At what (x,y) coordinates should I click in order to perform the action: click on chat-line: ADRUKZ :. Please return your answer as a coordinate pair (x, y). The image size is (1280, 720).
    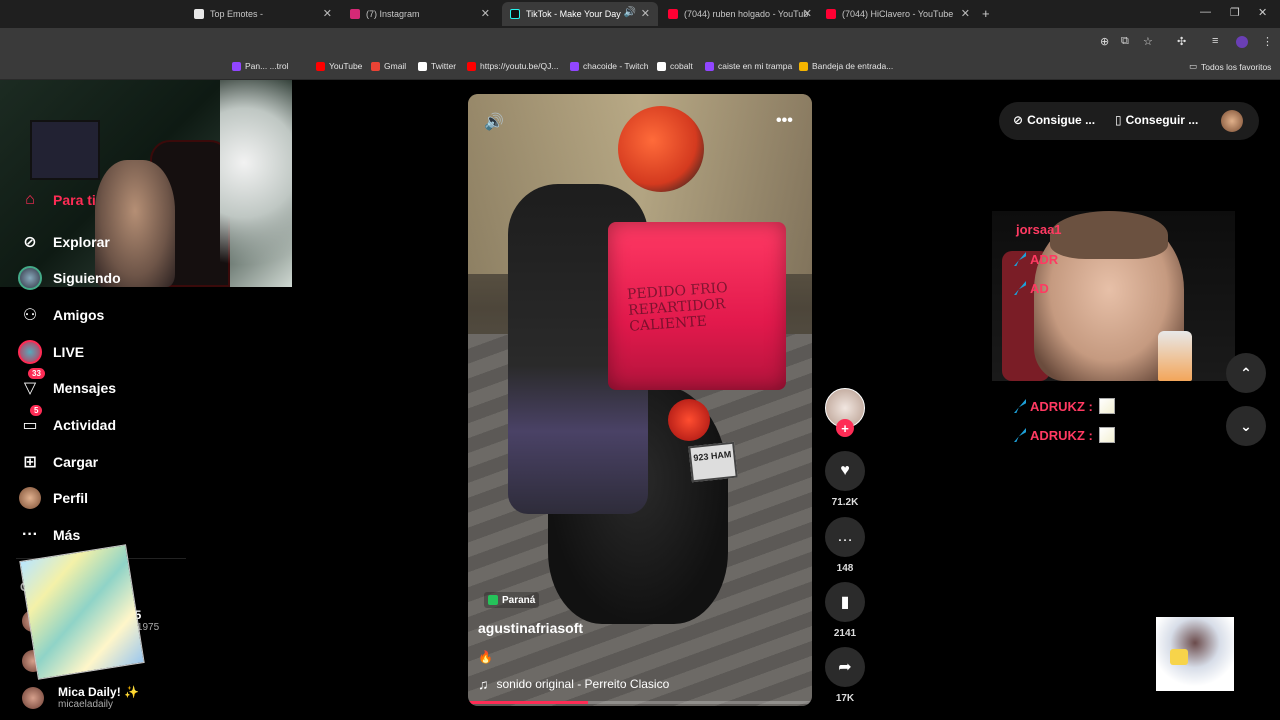
    Looking at the image, I should click on (1064, 406).